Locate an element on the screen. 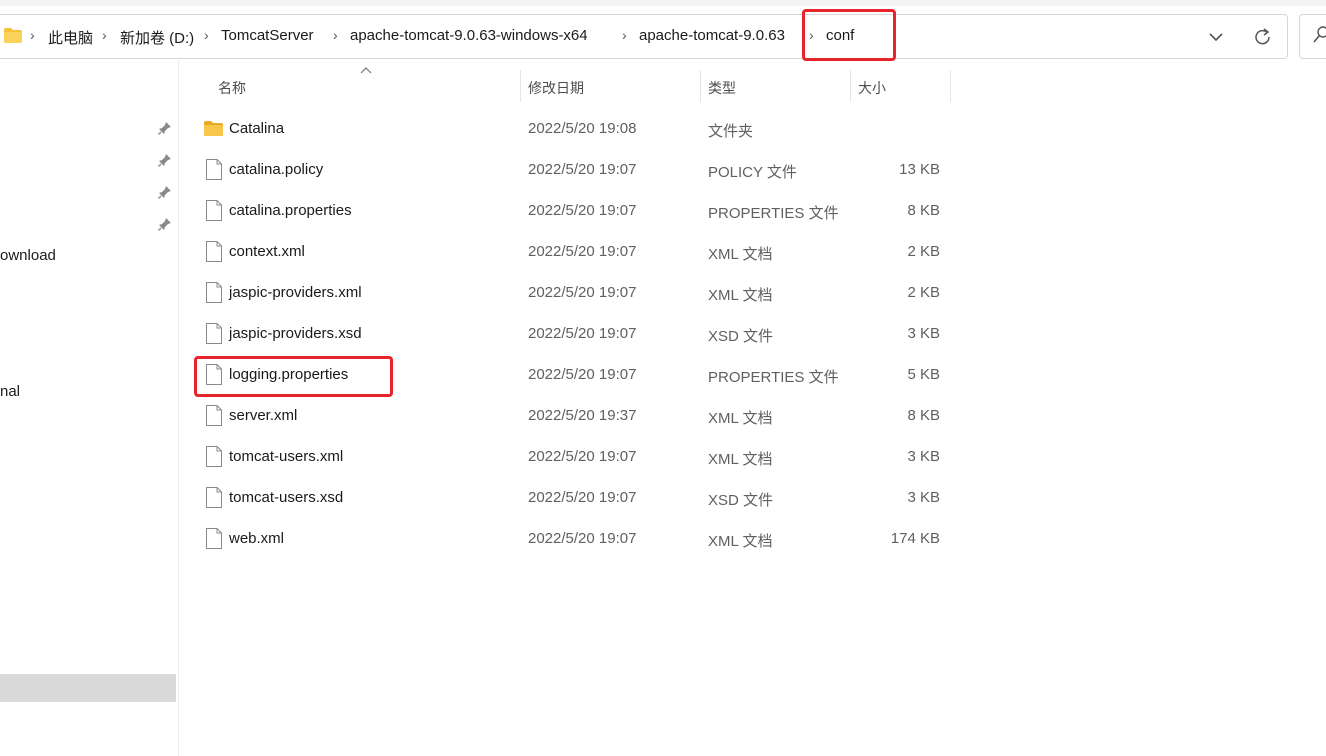  file-row: server.xml 2022/5/20 19:37 XML 文档 8 KB is located at coordinates (574, 415).